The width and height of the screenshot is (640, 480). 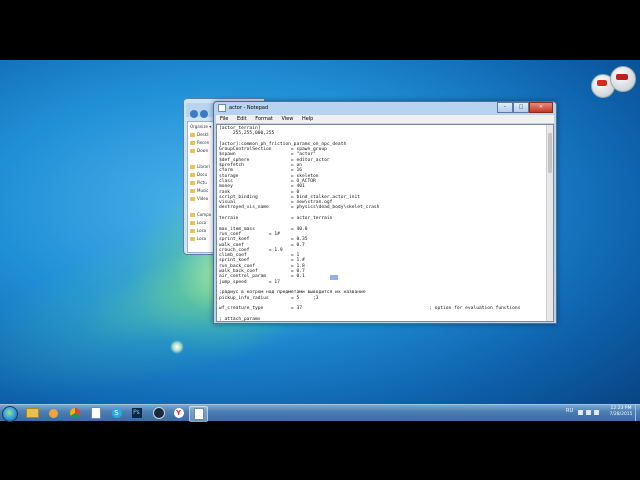 I want to click on nav-item-label: Deskt, so click(x=203, y=134).